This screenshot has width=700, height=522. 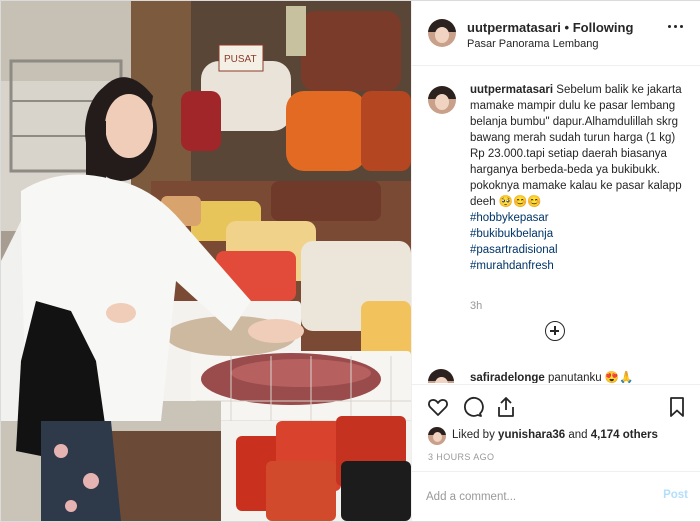 What do you see at coordinates (580, 218) in the screenshot?
I see `hashtag-link: #hobbykepasar` at bounding box center [580, 218].